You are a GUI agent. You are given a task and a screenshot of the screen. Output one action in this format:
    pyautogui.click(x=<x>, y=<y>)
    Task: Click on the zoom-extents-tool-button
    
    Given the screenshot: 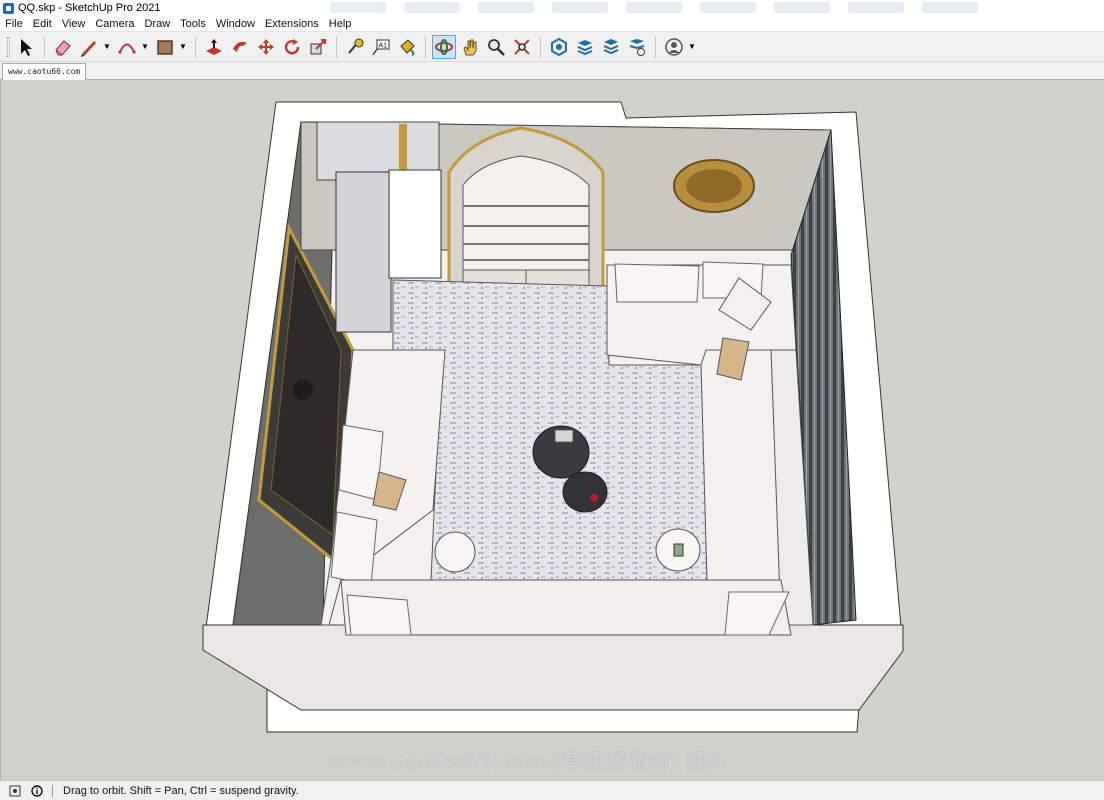 What is the action you would take?
    pyautogui.click(x=522, y=47)
    